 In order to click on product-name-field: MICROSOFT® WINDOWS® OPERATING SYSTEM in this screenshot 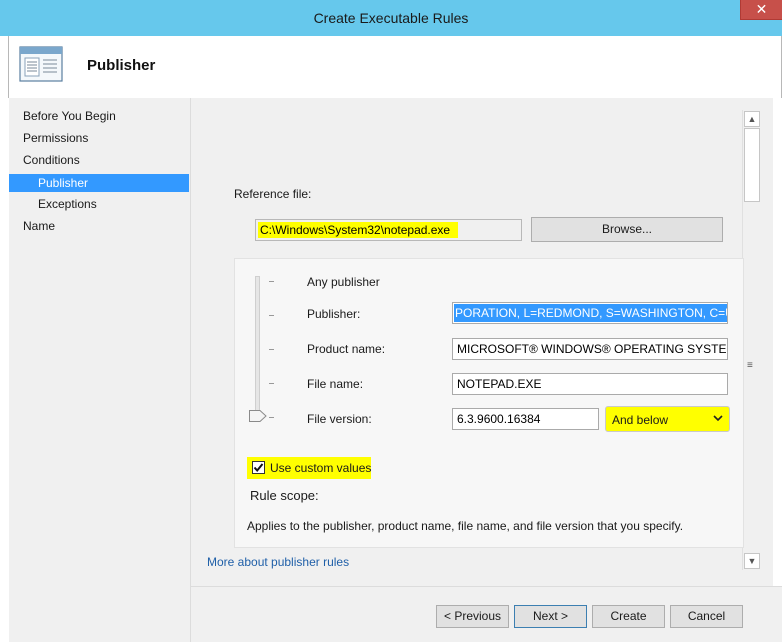, I will do `click(590, 349)`.